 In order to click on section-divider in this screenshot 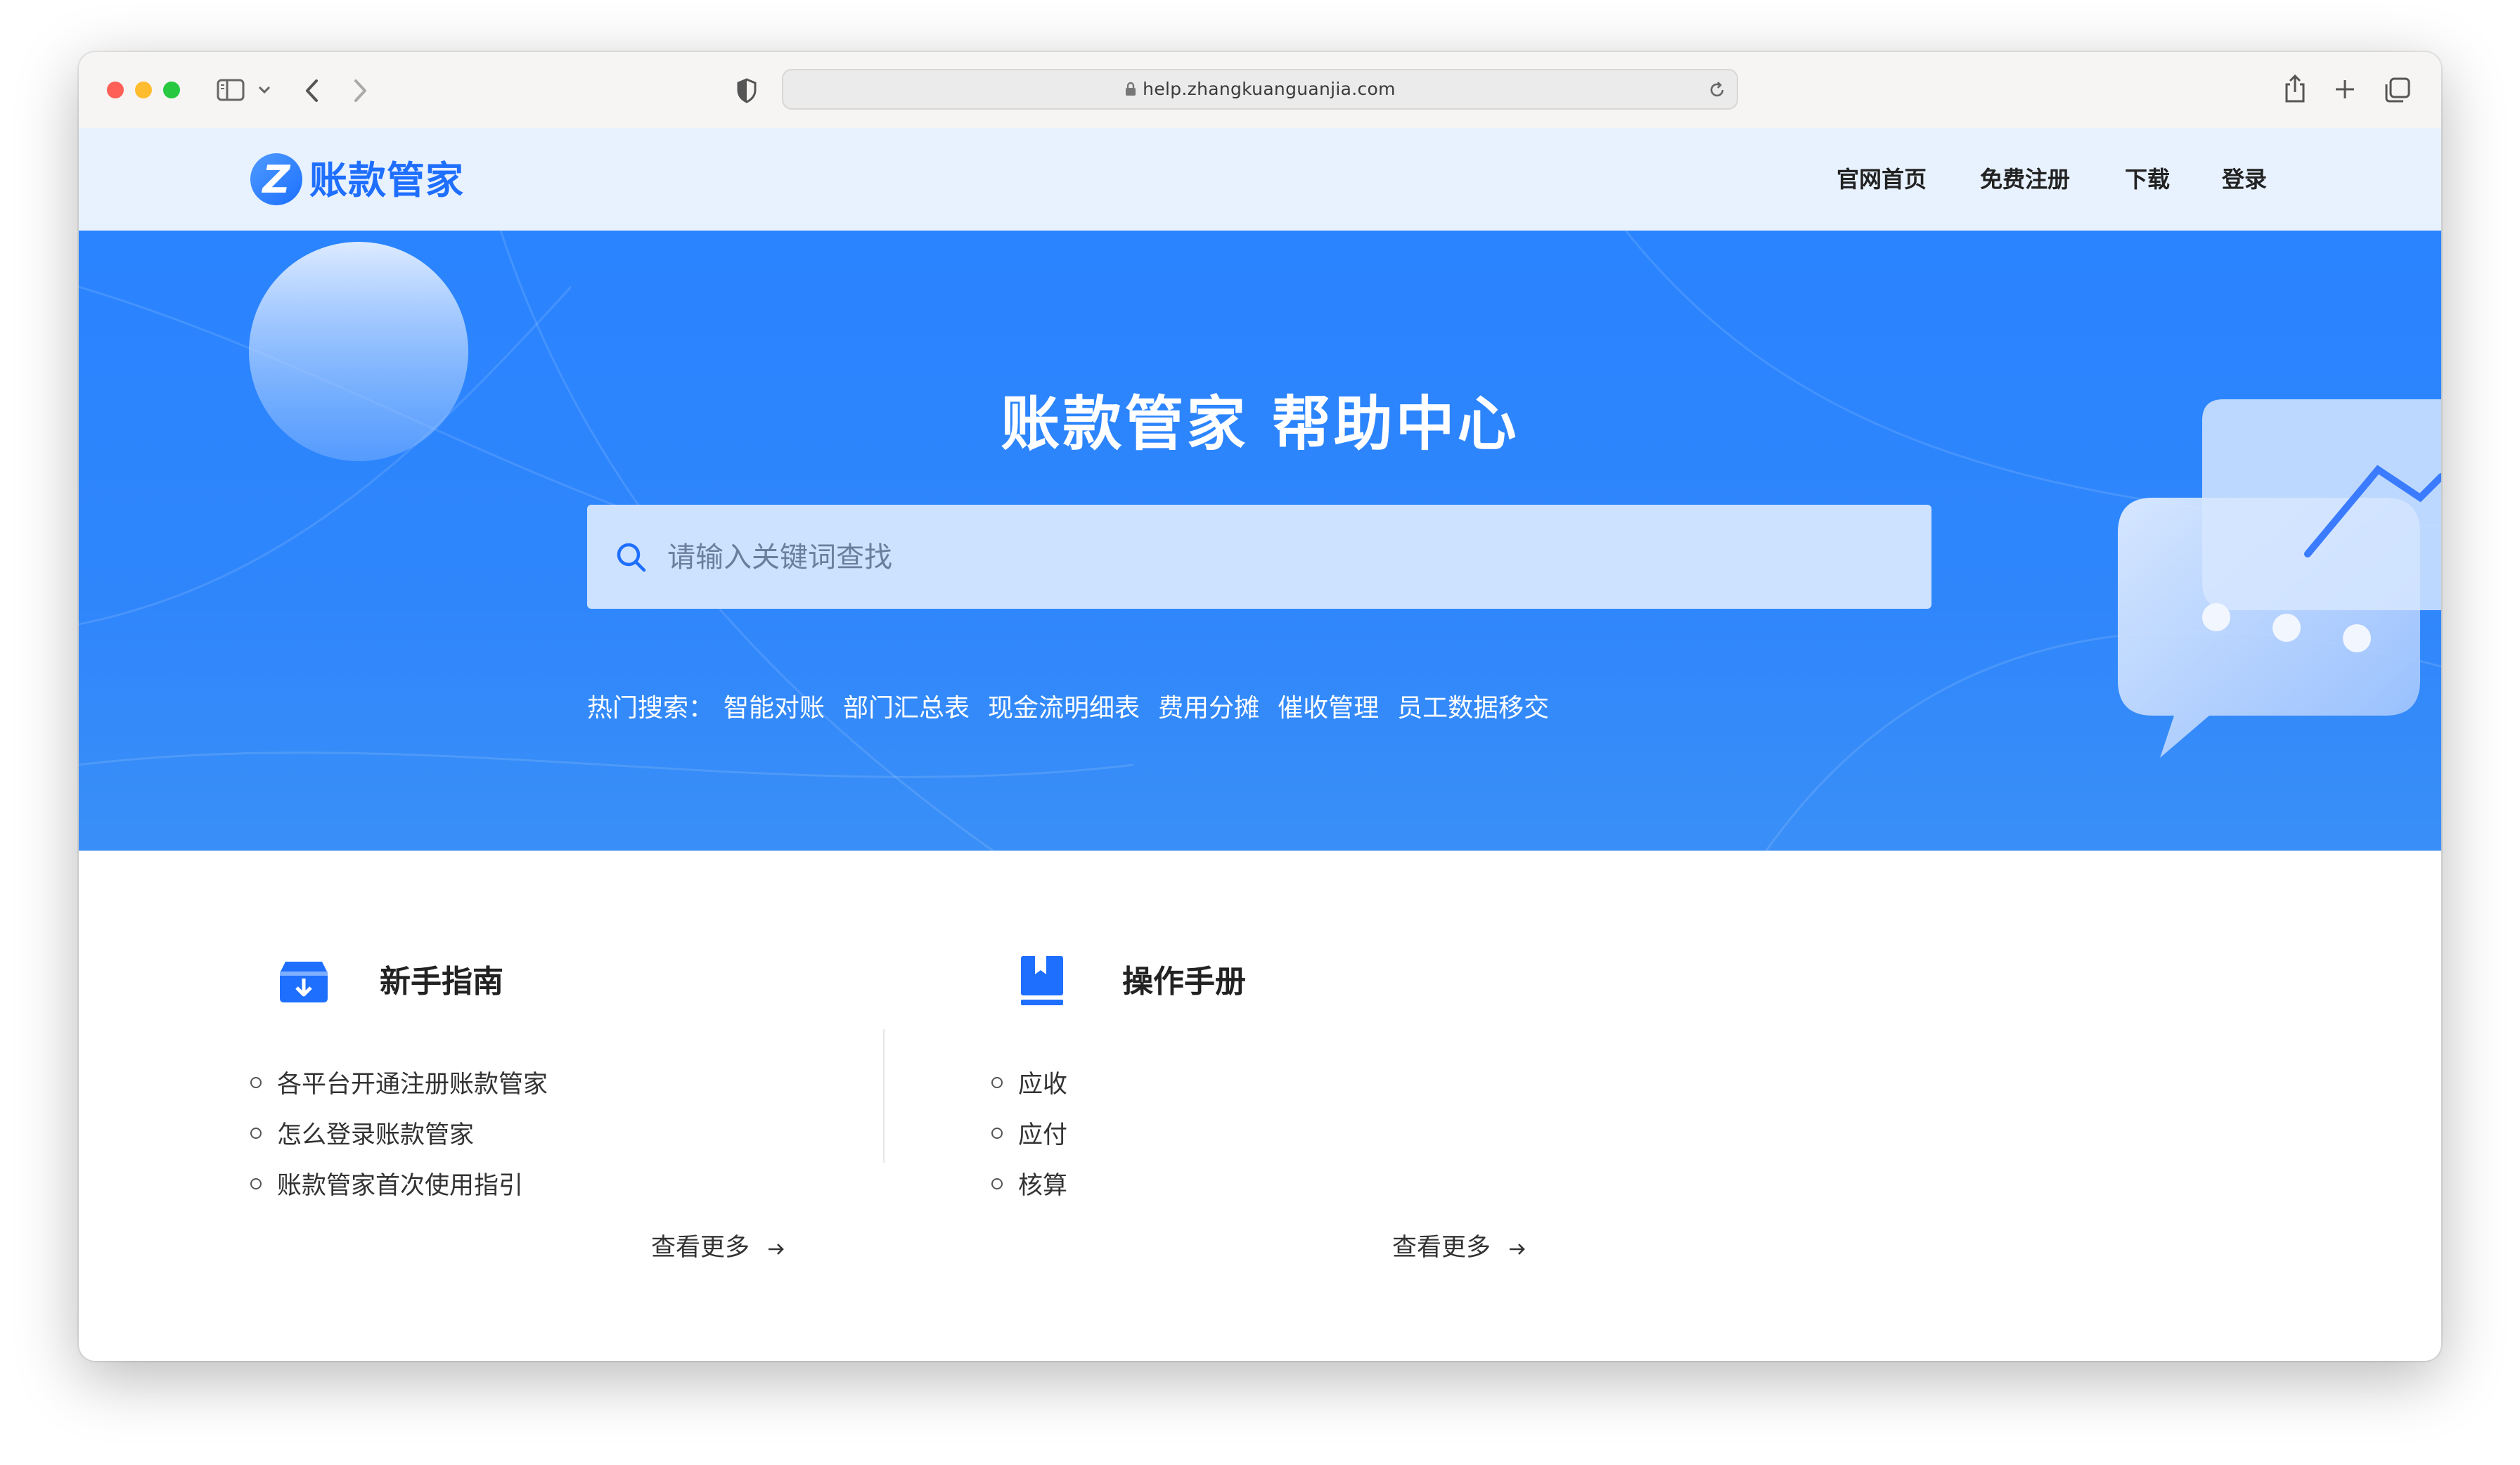, I will do `click(884, 1096)`.